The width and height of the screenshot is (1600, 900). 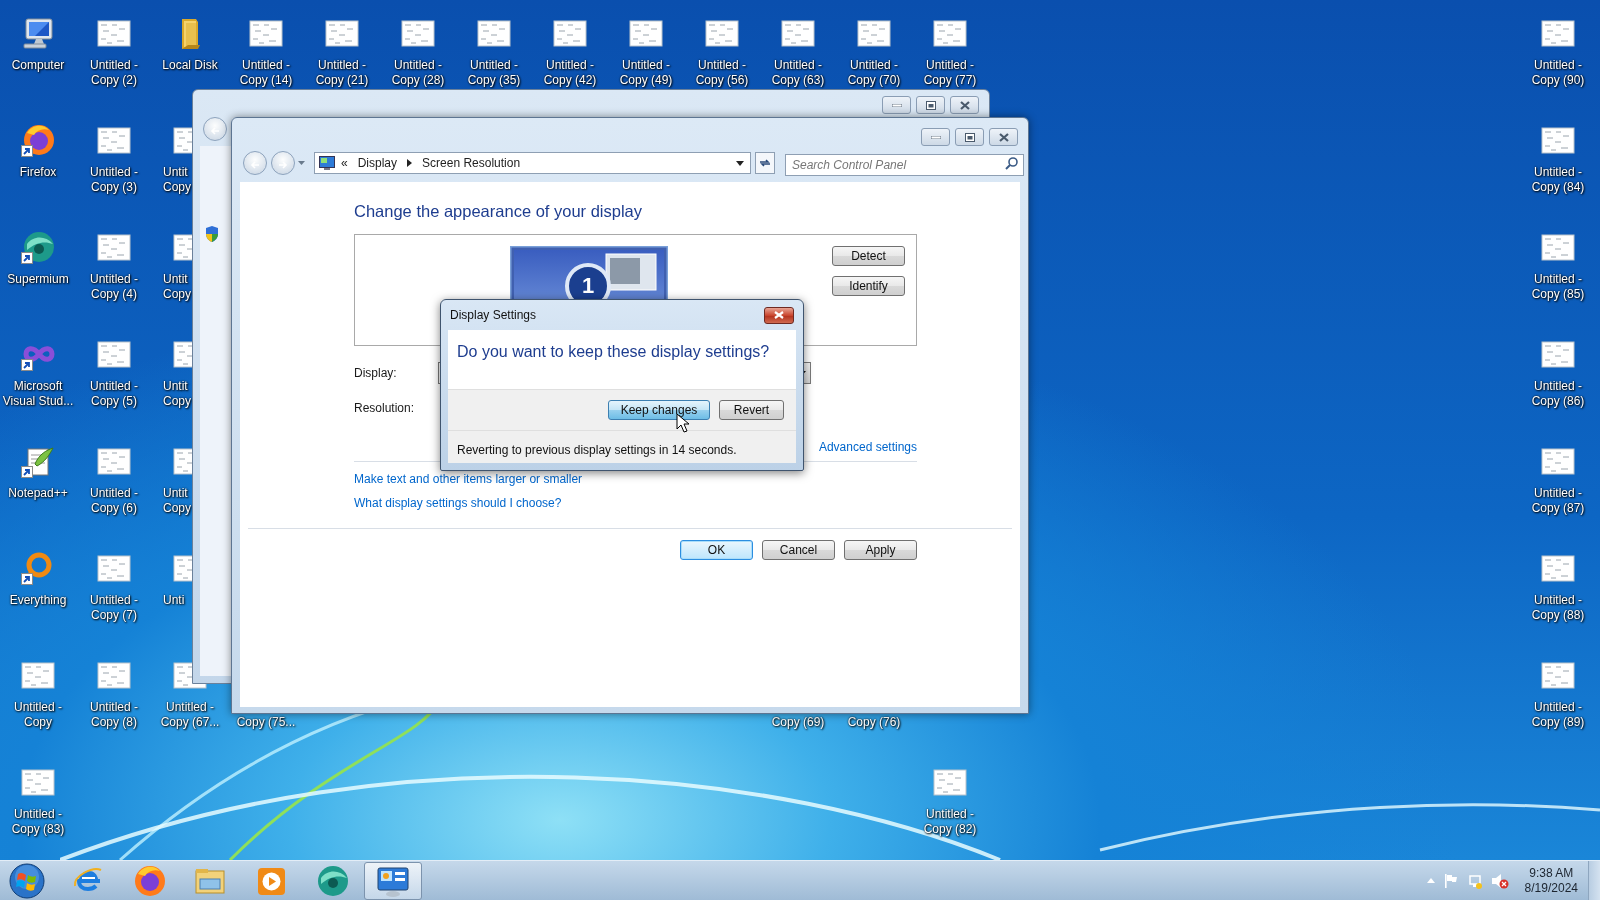 What do you see at coordinates (114, 608) in the screenshot?
I see `icon-label: Untitled - Copy (7)` at bounding box center [114, 608].